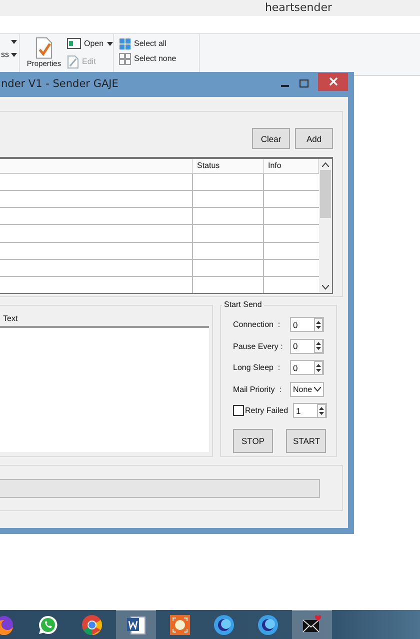  I want to click on chat-bubble-icon, so click(48, 625).